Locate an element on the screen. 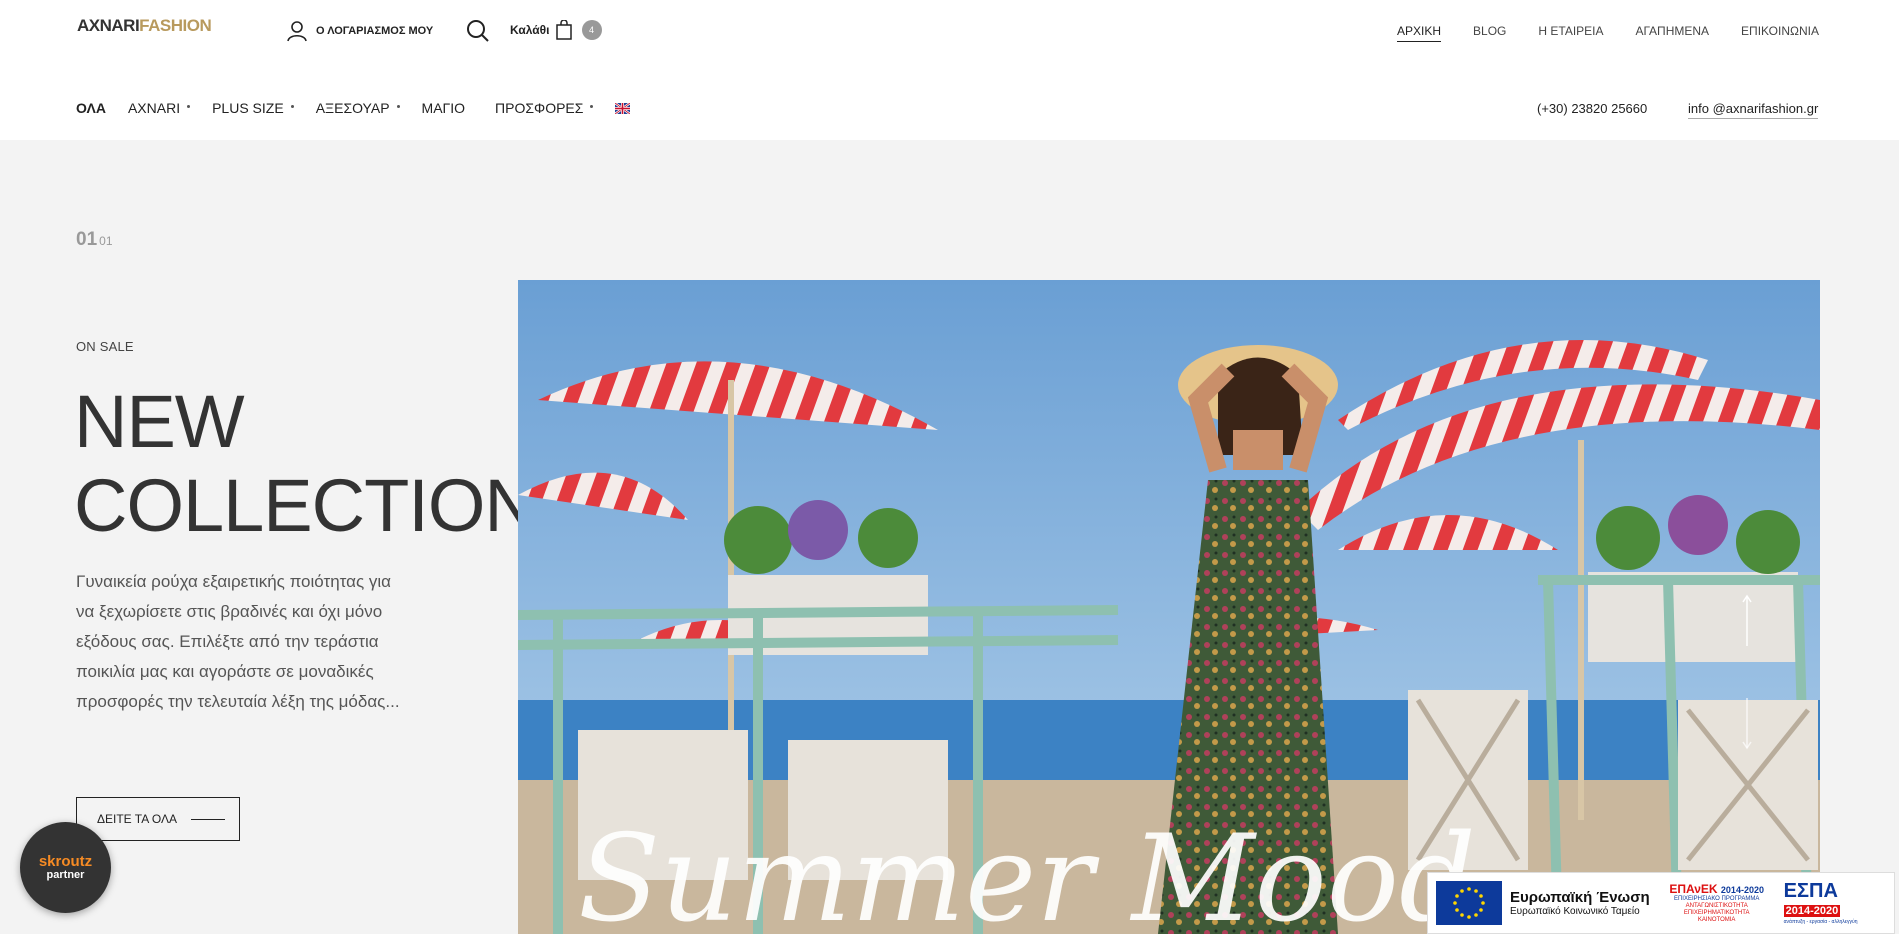  nav-all-label: ΟΛΑ is located at coordinates (91, 108).